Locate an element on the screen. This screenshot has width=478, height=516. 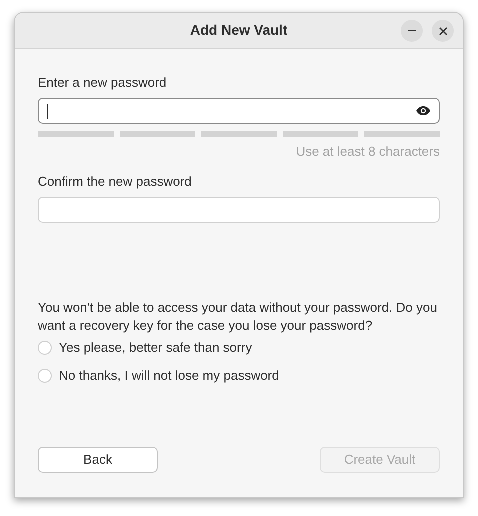
radio-label: No thanks, I will not lose my password is located at coordinates (169, 376).